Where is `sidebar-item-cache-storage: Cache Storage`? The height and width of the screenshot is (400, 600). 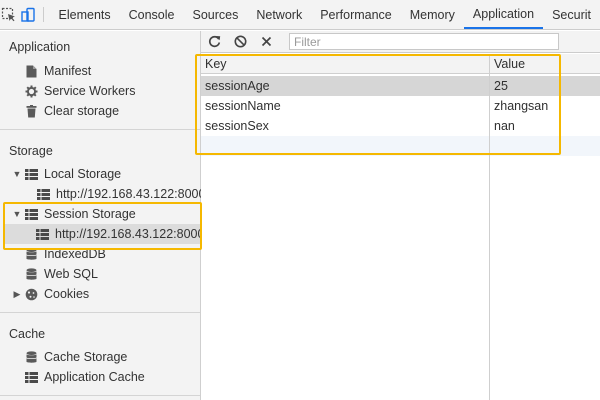
sidebar-item-cache-storage: Cache Storage is located at coordinates (75, 357).